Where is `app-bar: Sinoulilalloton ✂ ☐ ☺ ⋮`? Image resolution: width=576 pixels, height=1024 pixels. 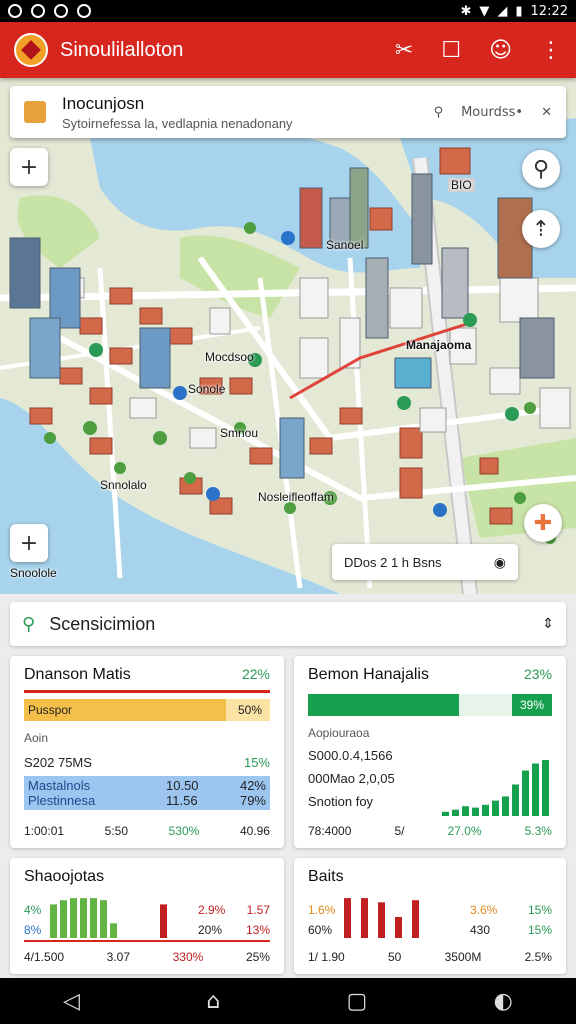
app-bar: Sinoulilalloton ✂ ☐ ☺ ⋮ is located at coordinates (288, 50).